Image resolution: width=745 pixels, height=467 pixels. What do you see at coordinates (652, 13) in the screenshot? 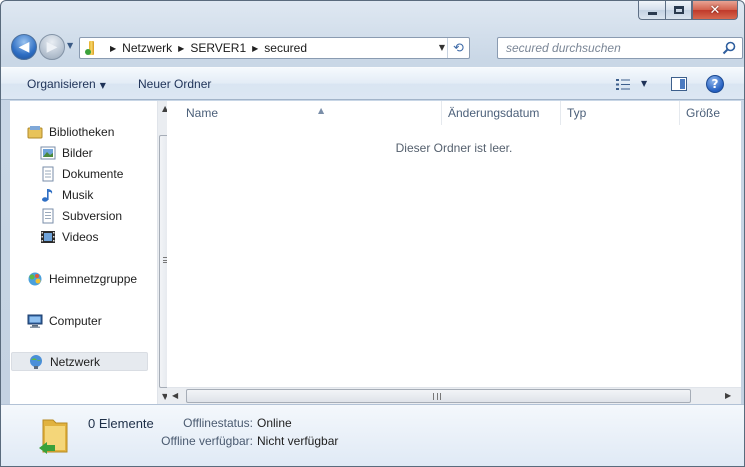
I see `minimize-icon` at bounding box center [652, 13].